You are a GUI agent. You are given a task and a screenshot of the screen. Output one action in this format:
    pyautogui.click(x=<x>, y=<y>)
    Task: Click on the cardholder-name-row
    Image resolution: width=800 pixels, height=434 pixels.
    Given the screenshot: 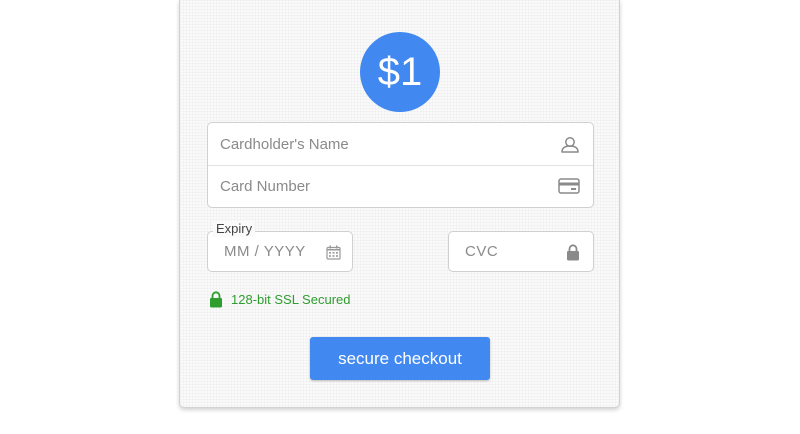 What is the action you would take?
    pyautogui.click(x=400, y=144)
    